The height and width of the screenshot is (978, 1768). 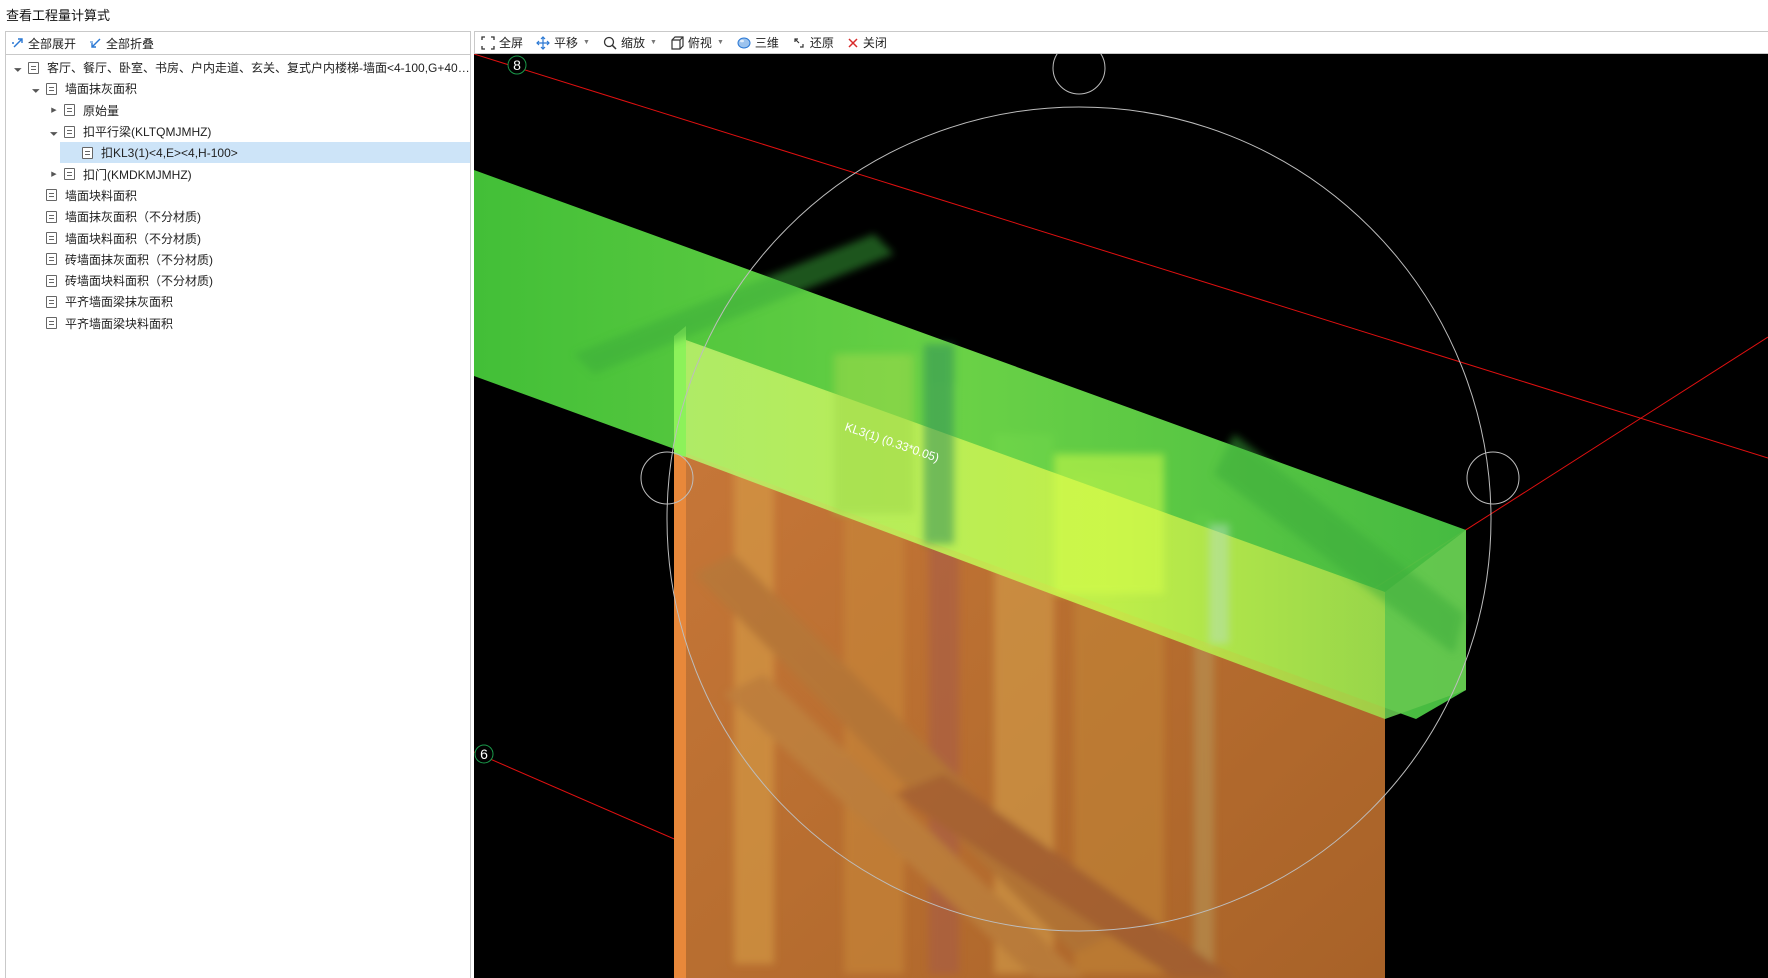 I want to click on close-button: 关闭, so click(x=867, y=42).